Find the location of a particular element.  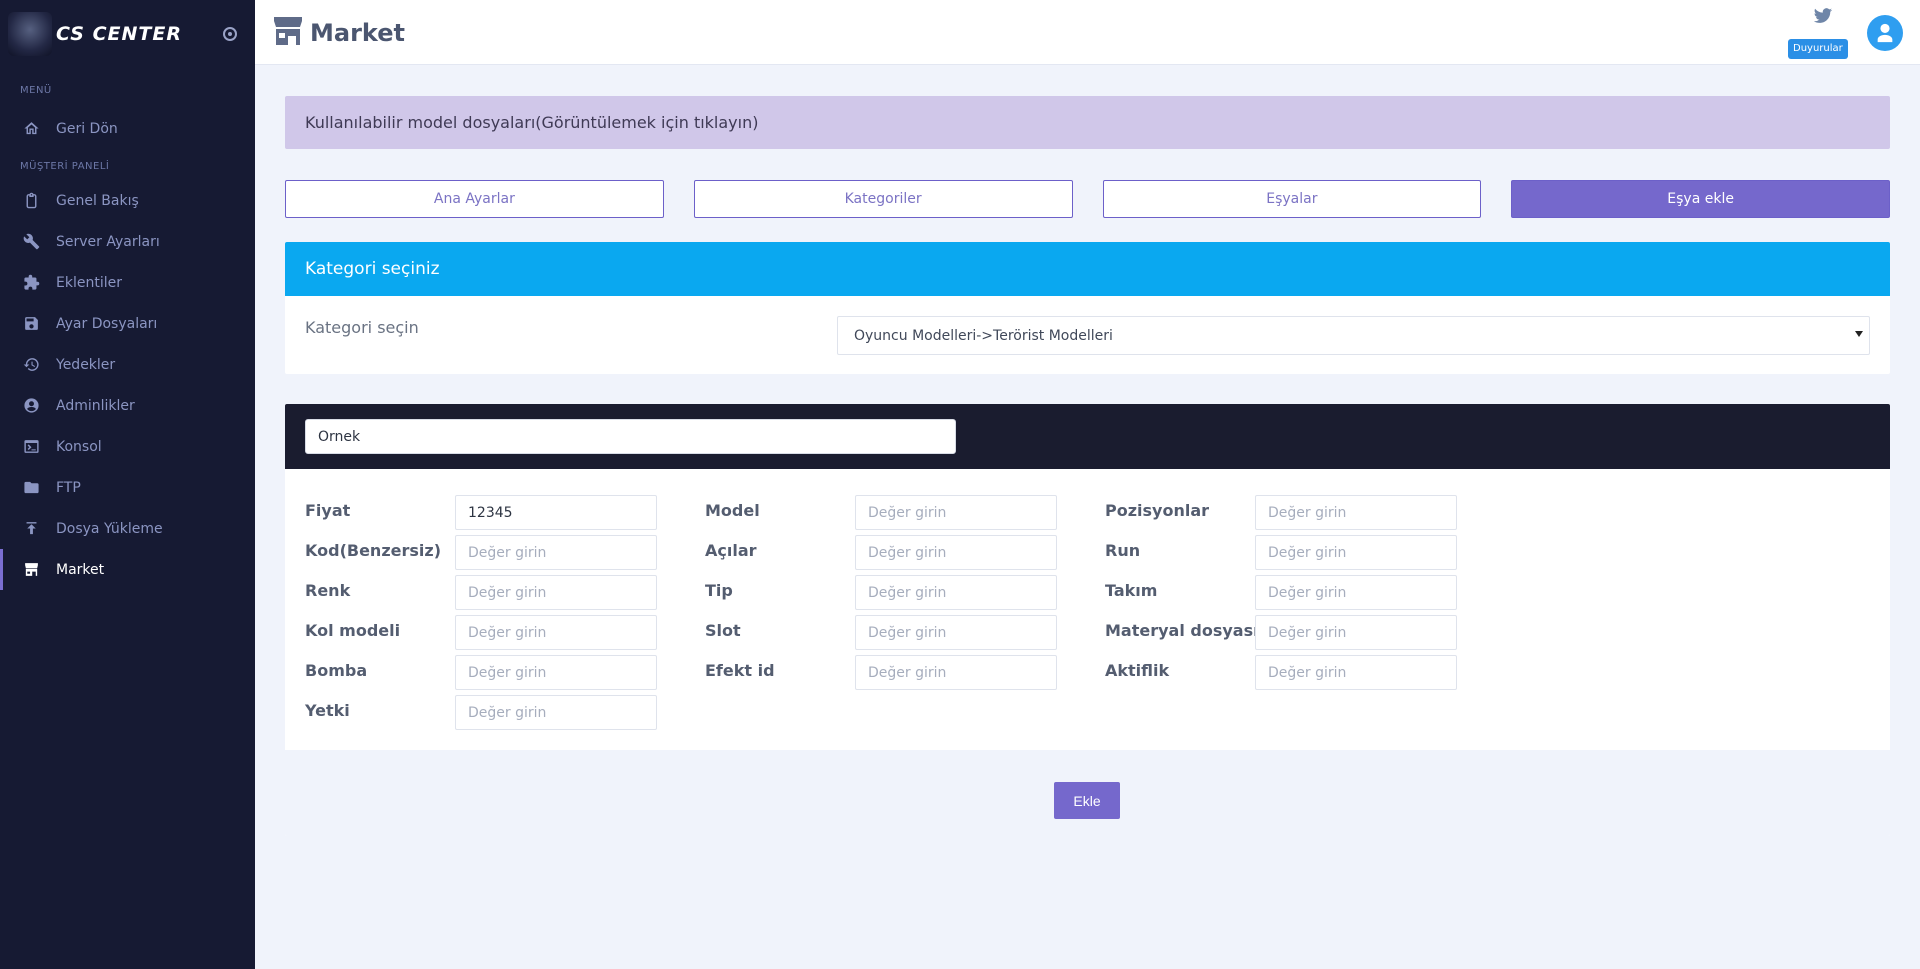

sidebar-item-label: Konsol is located at coordinates (79, 446).